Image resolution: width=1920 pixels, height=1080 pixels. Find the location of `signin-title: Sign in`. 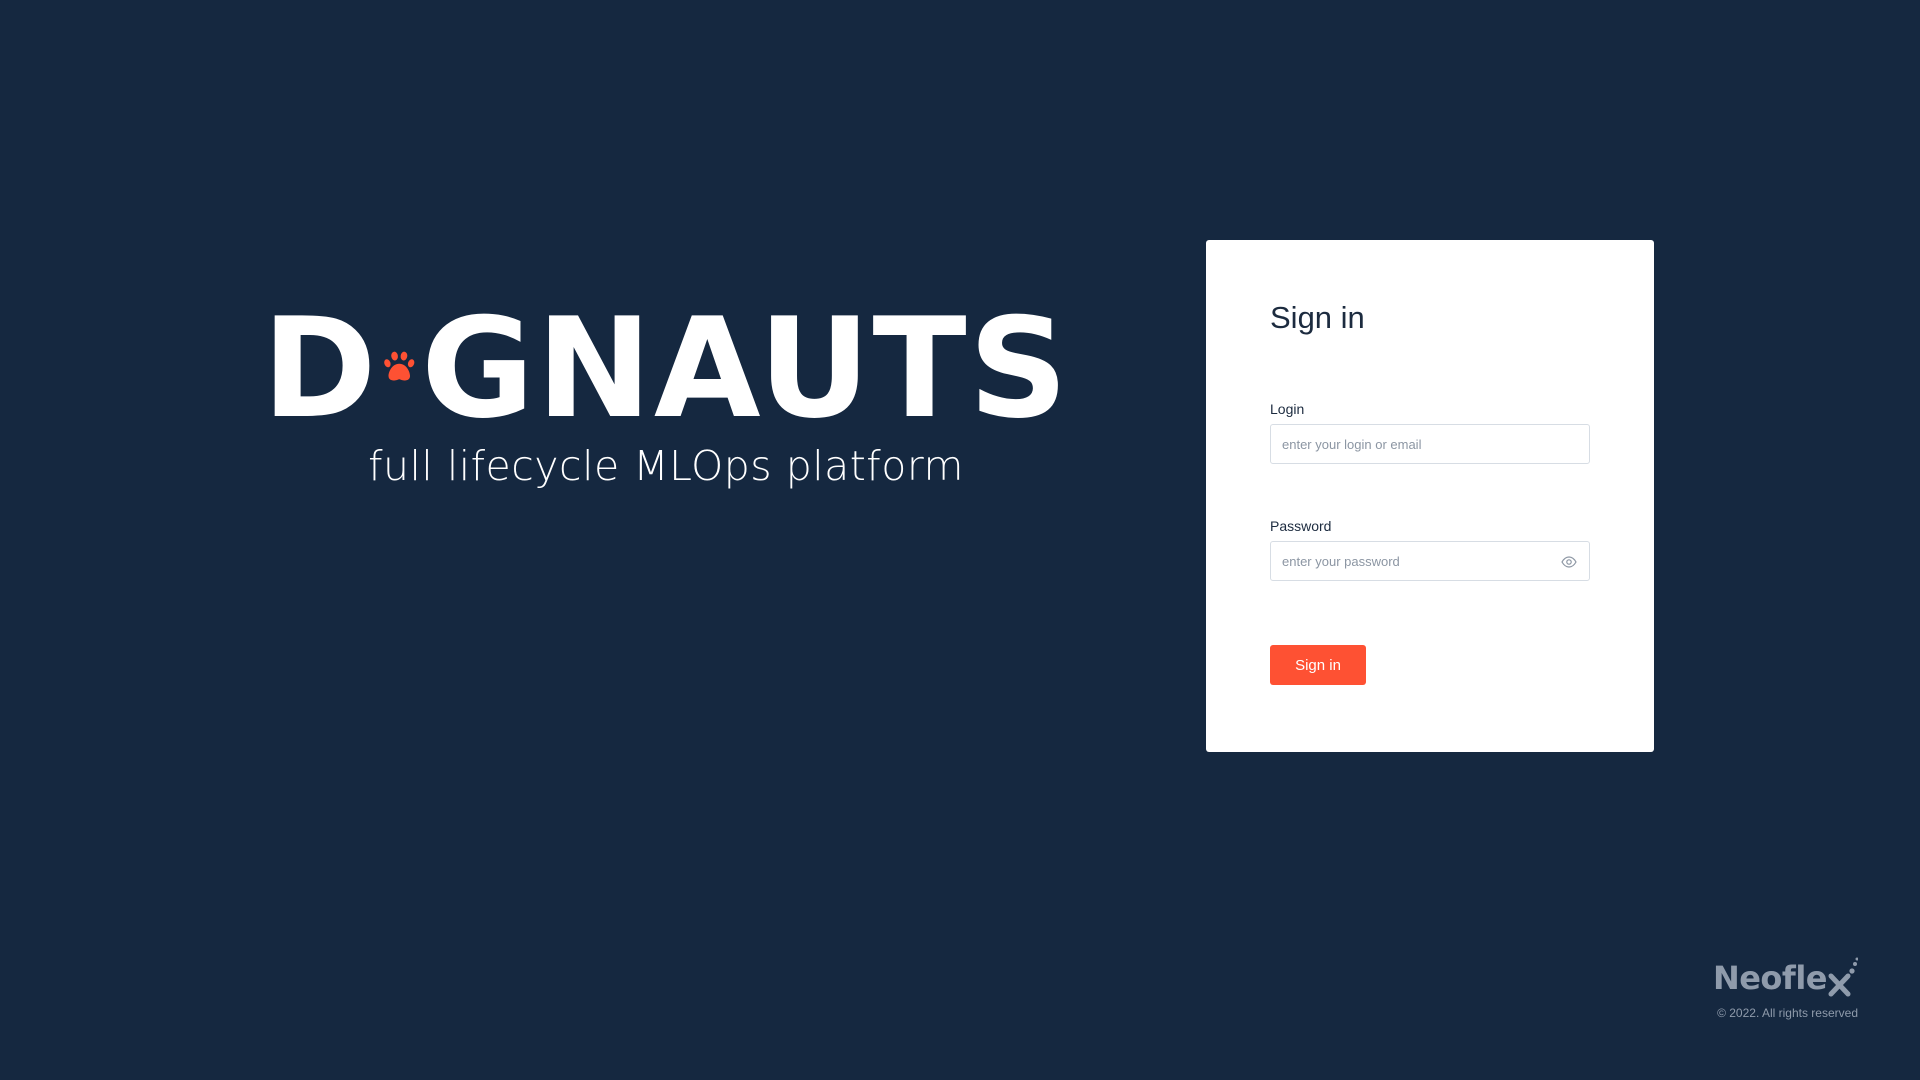

signin-title: Sign in is located at coordinates (1317, 317).